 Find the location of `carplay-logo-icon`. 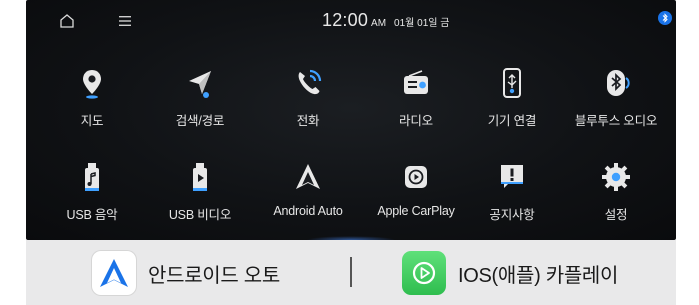

carplay-logo-icon is located at coordinates (424, 273).